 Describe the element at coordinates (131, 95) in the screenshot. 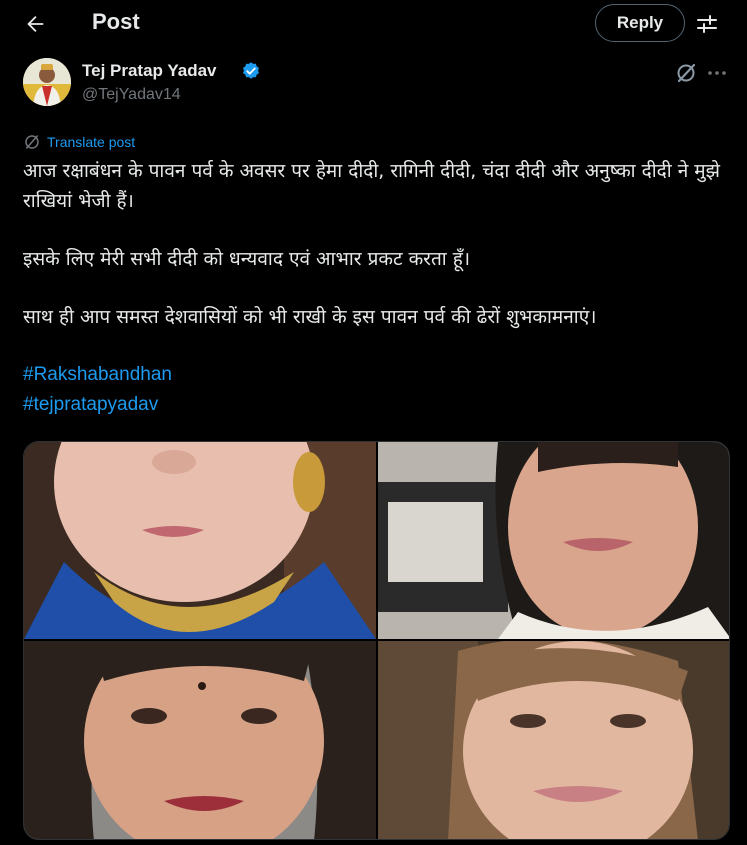

I see `author-handle: @TejYadav14` at that location.